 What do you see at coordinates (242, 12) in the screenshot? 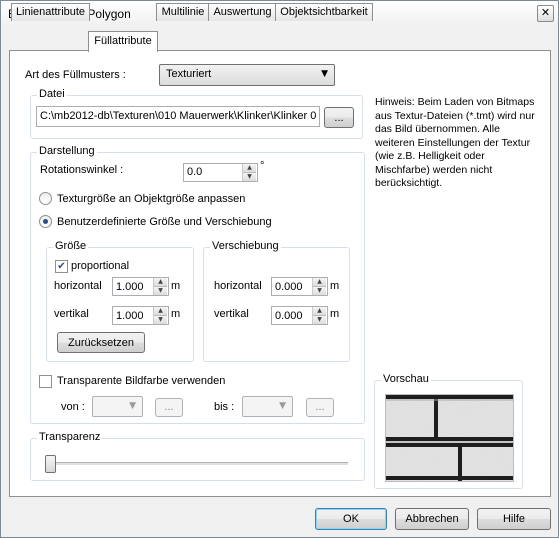
I see `tab-auswertung: Auswertung` at bounding box center [242, 12].